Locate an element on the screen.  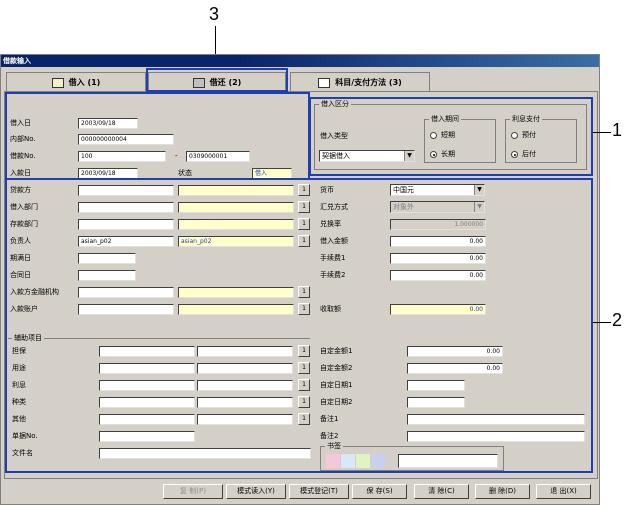
save-pattern-button: 模式登记(T) is located at coordinates (319, 491).